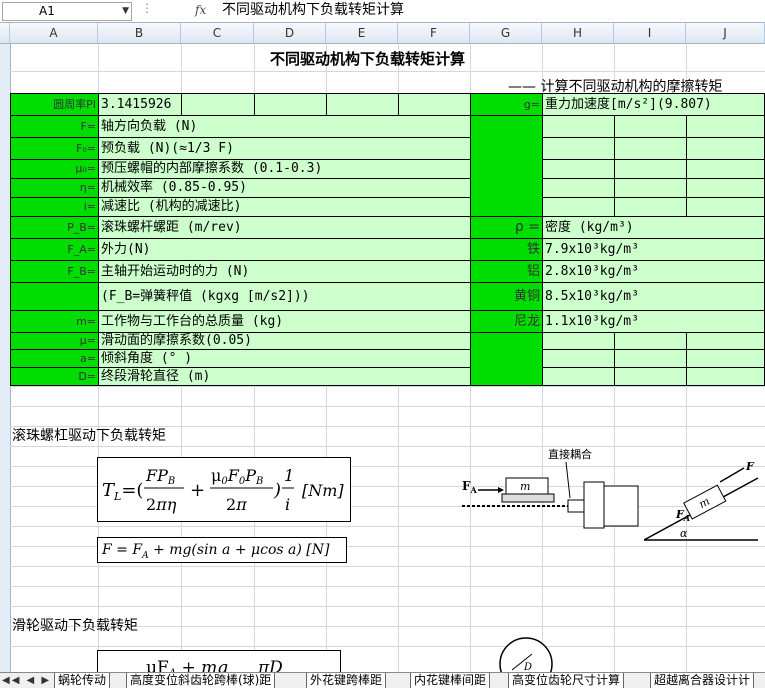  Describe the element at coordinates (82, 680) in the screenshot. I see `tab-worm-gear: 蜗轮传动` at that location.